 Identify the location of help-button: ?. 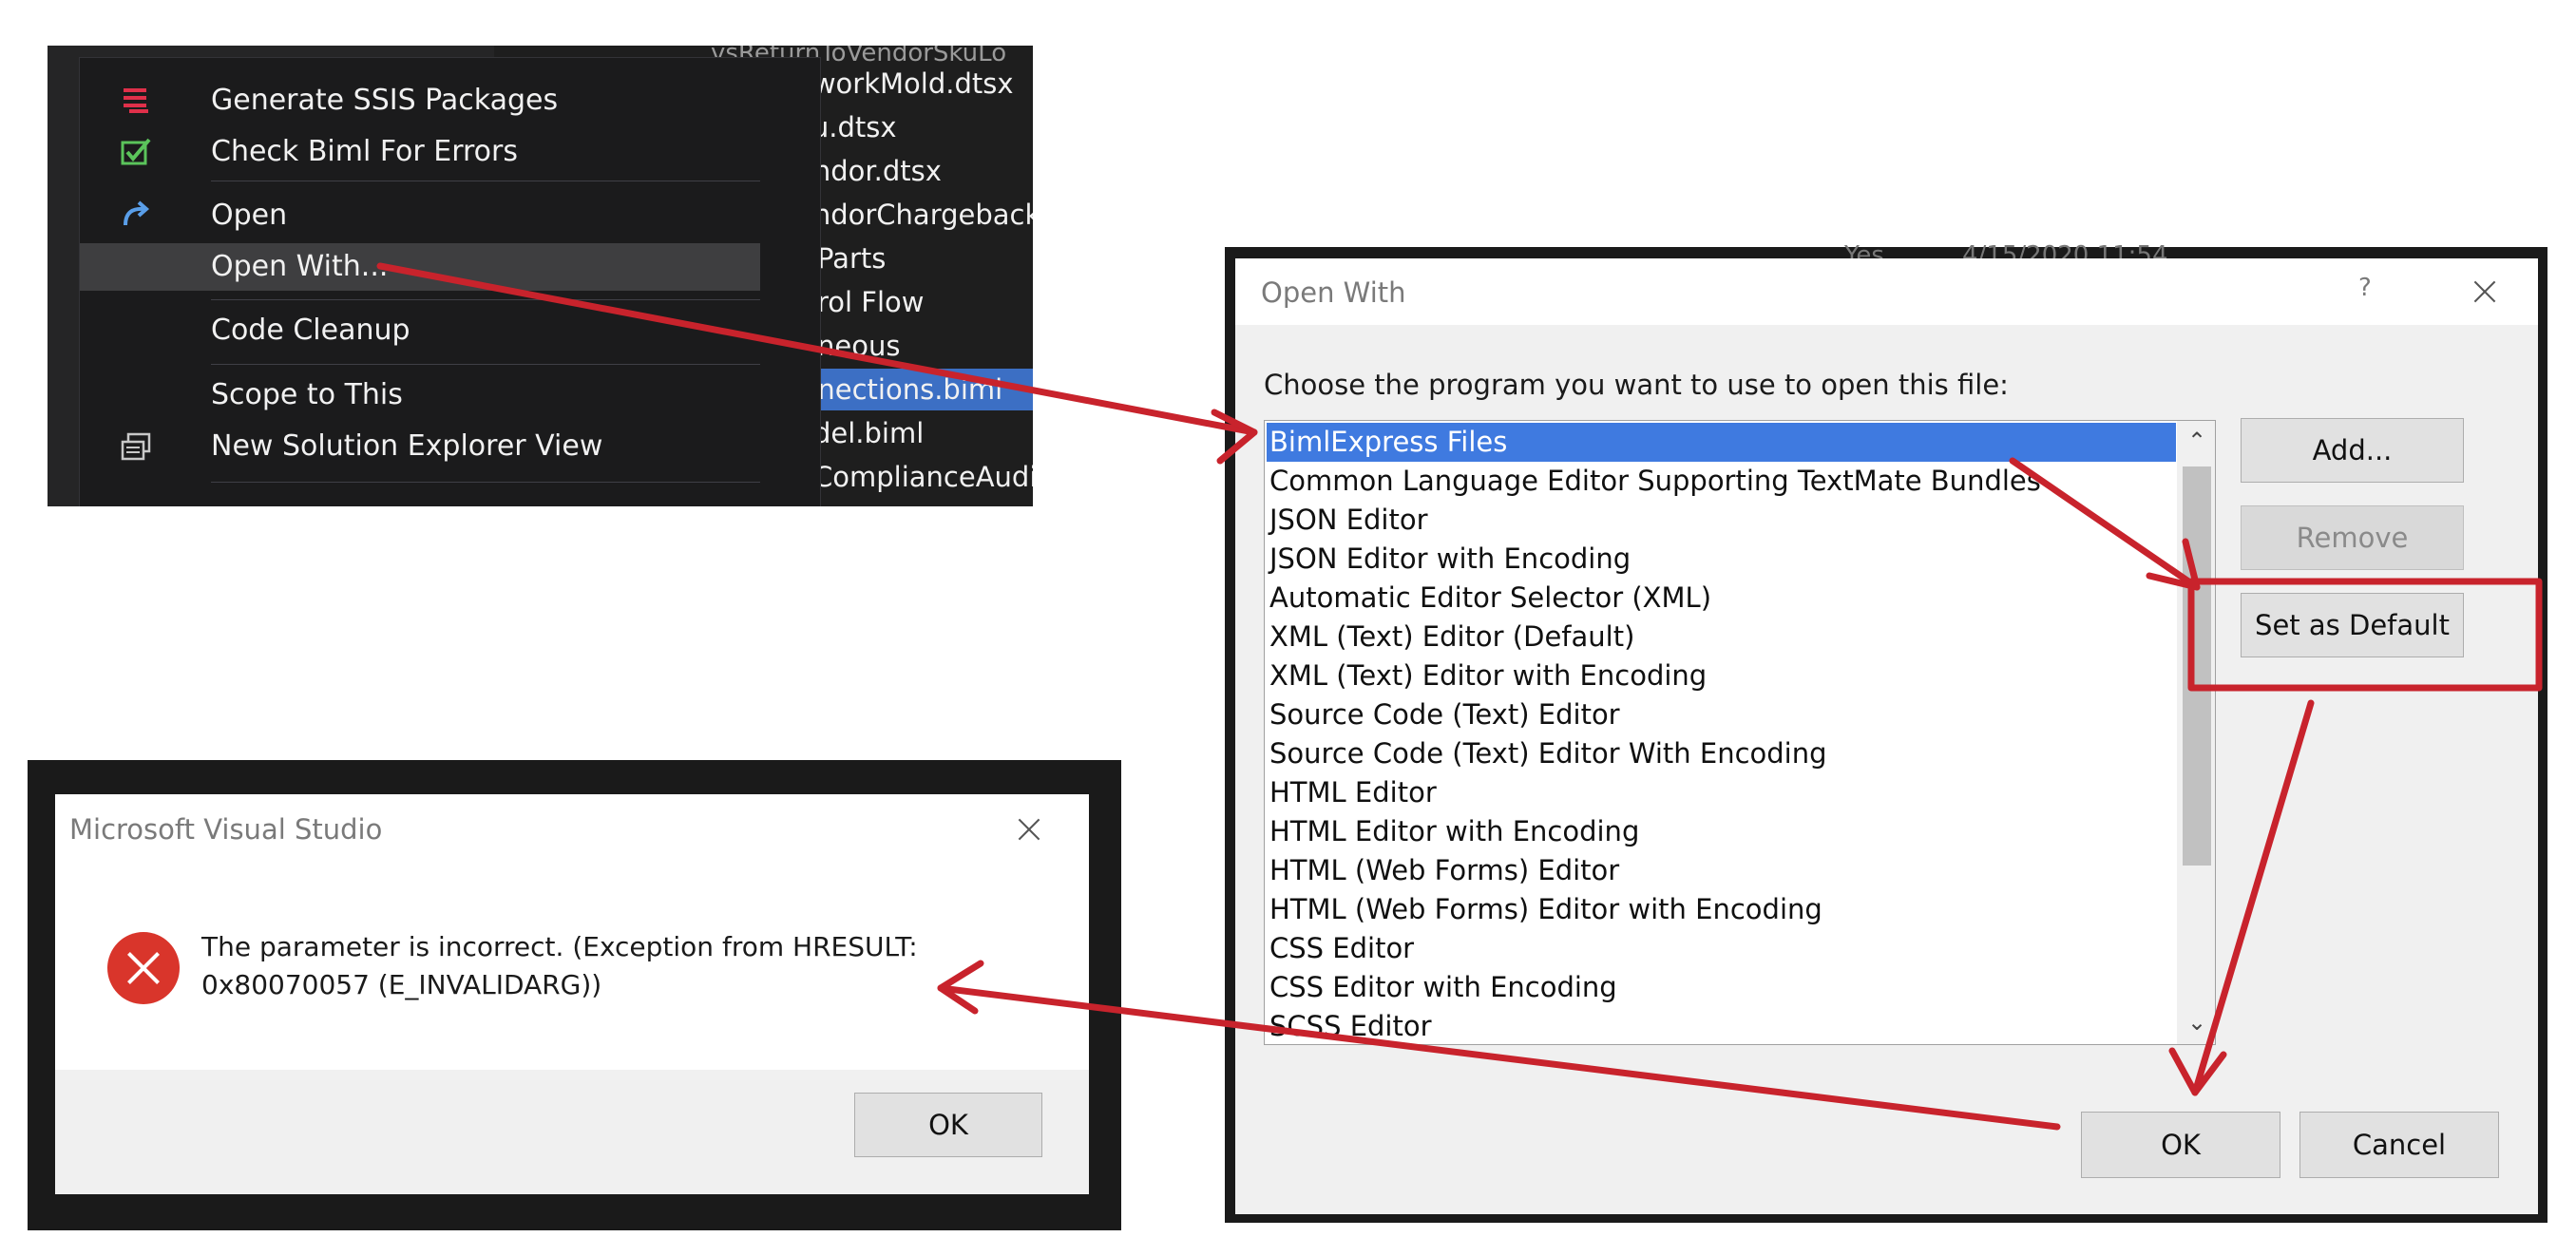
(2365, 288).